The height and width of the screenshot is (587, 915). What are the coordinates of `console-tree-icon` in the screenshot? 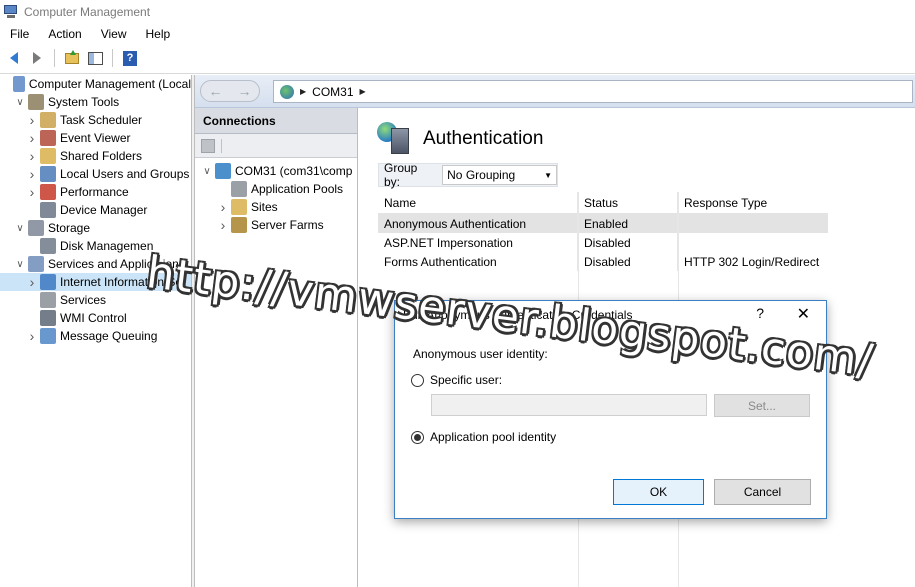 It's located at (95, 58).